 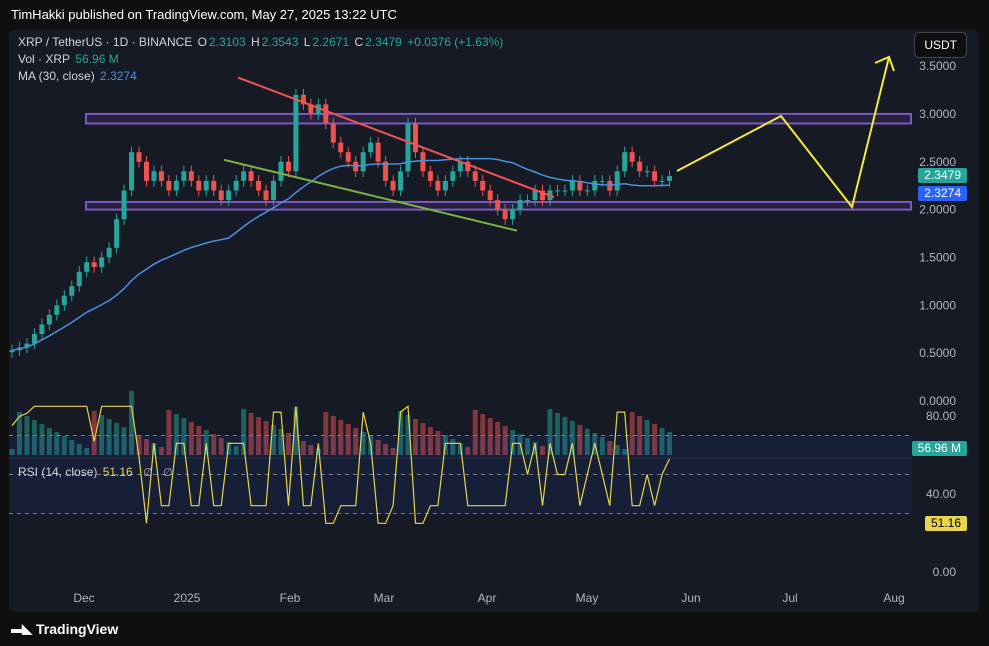 What do you see at coordinates (21, 628) in the screenshot?
I see `tradingview-logo-icon: ▬◣` at bounding box center [21, 628].